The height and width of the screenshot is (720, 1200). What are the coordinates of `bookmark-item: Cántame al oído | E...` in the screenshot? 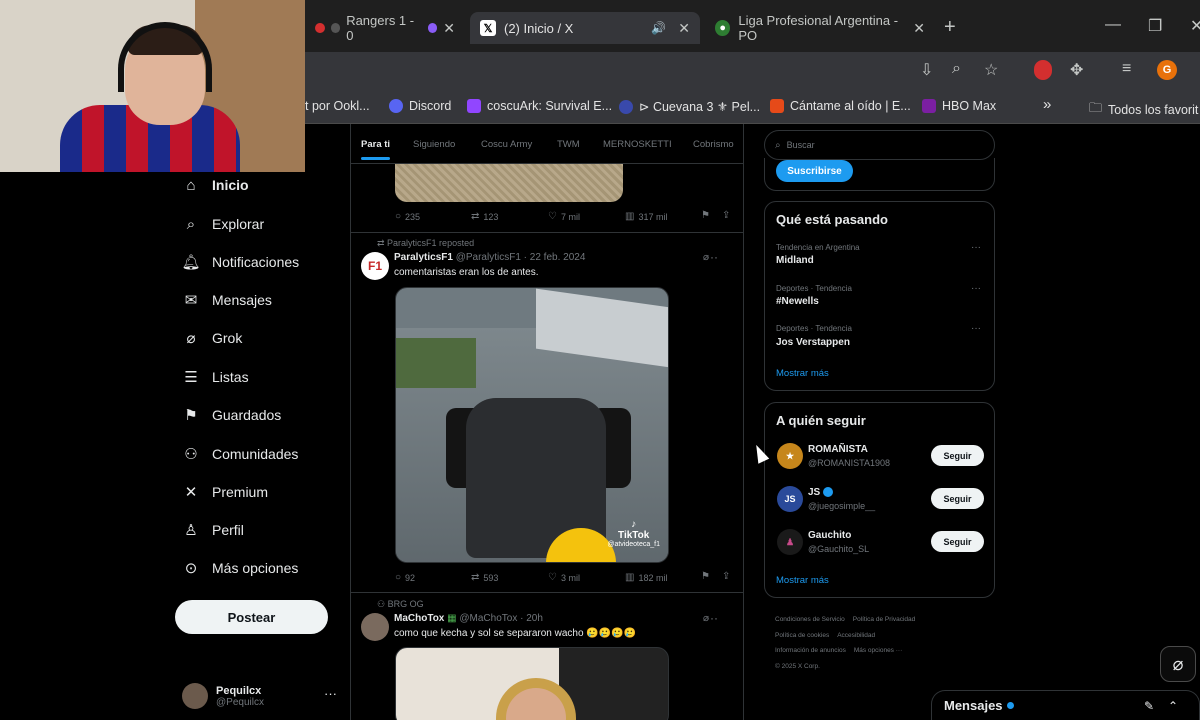 It's located at (840, 106).